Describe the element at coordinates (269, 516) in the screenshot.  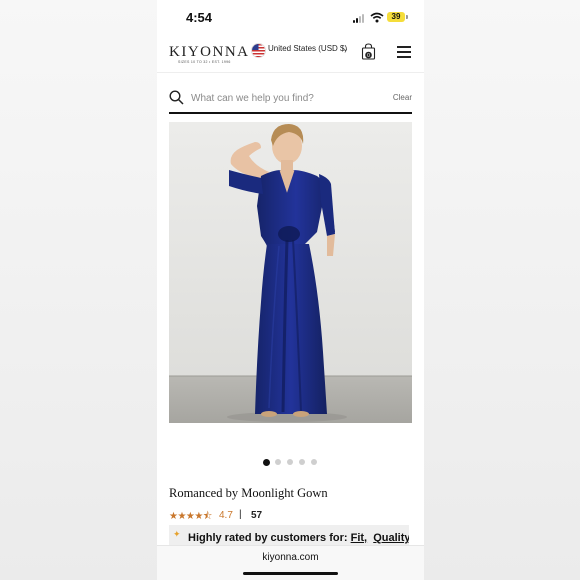
I see `product-rating: ★★★★⯪ 4.7 | 57` at that location.